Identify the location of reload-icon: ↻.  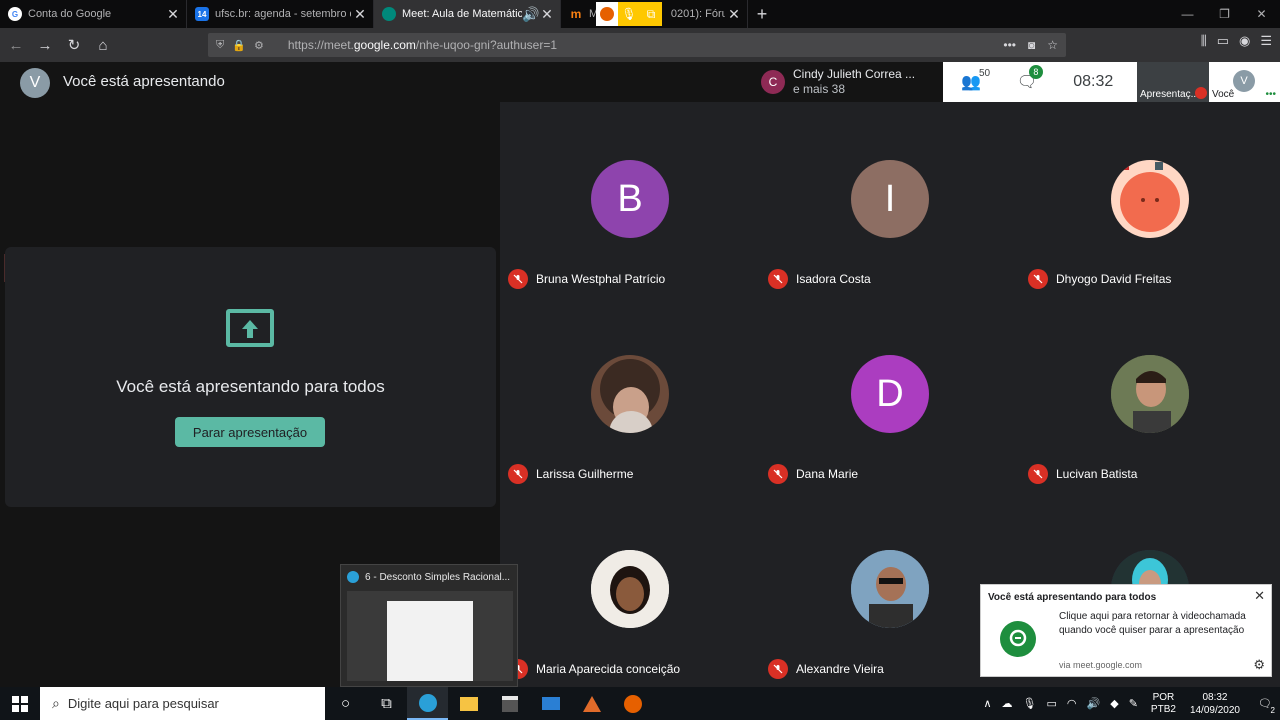
(74, 45).